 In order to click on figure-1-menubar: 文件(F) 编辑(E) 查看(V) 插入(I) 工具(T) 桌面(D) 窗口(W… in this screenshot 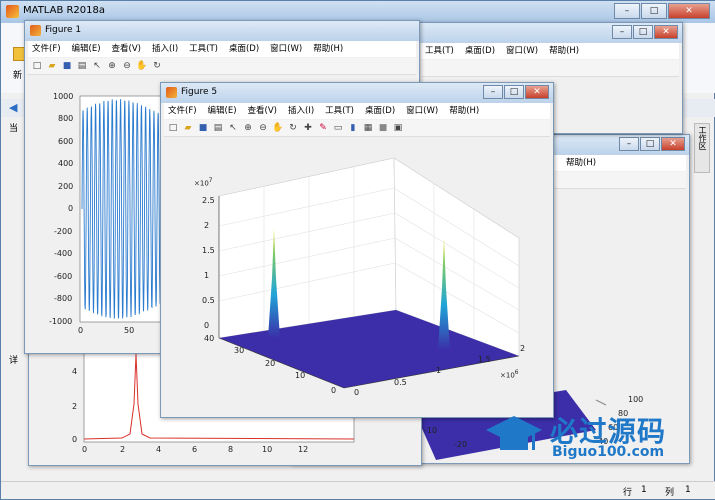, I will do `click(222, 49)`.